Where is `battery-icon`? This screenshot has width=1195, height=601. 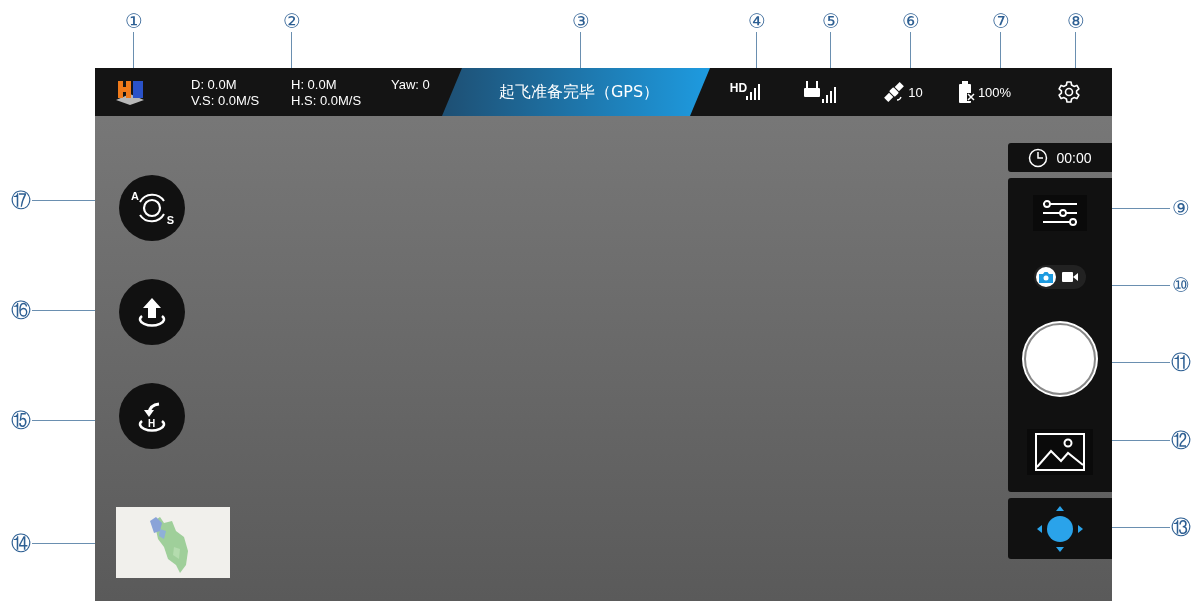
battery-icon is located at coordinates (966, 92).